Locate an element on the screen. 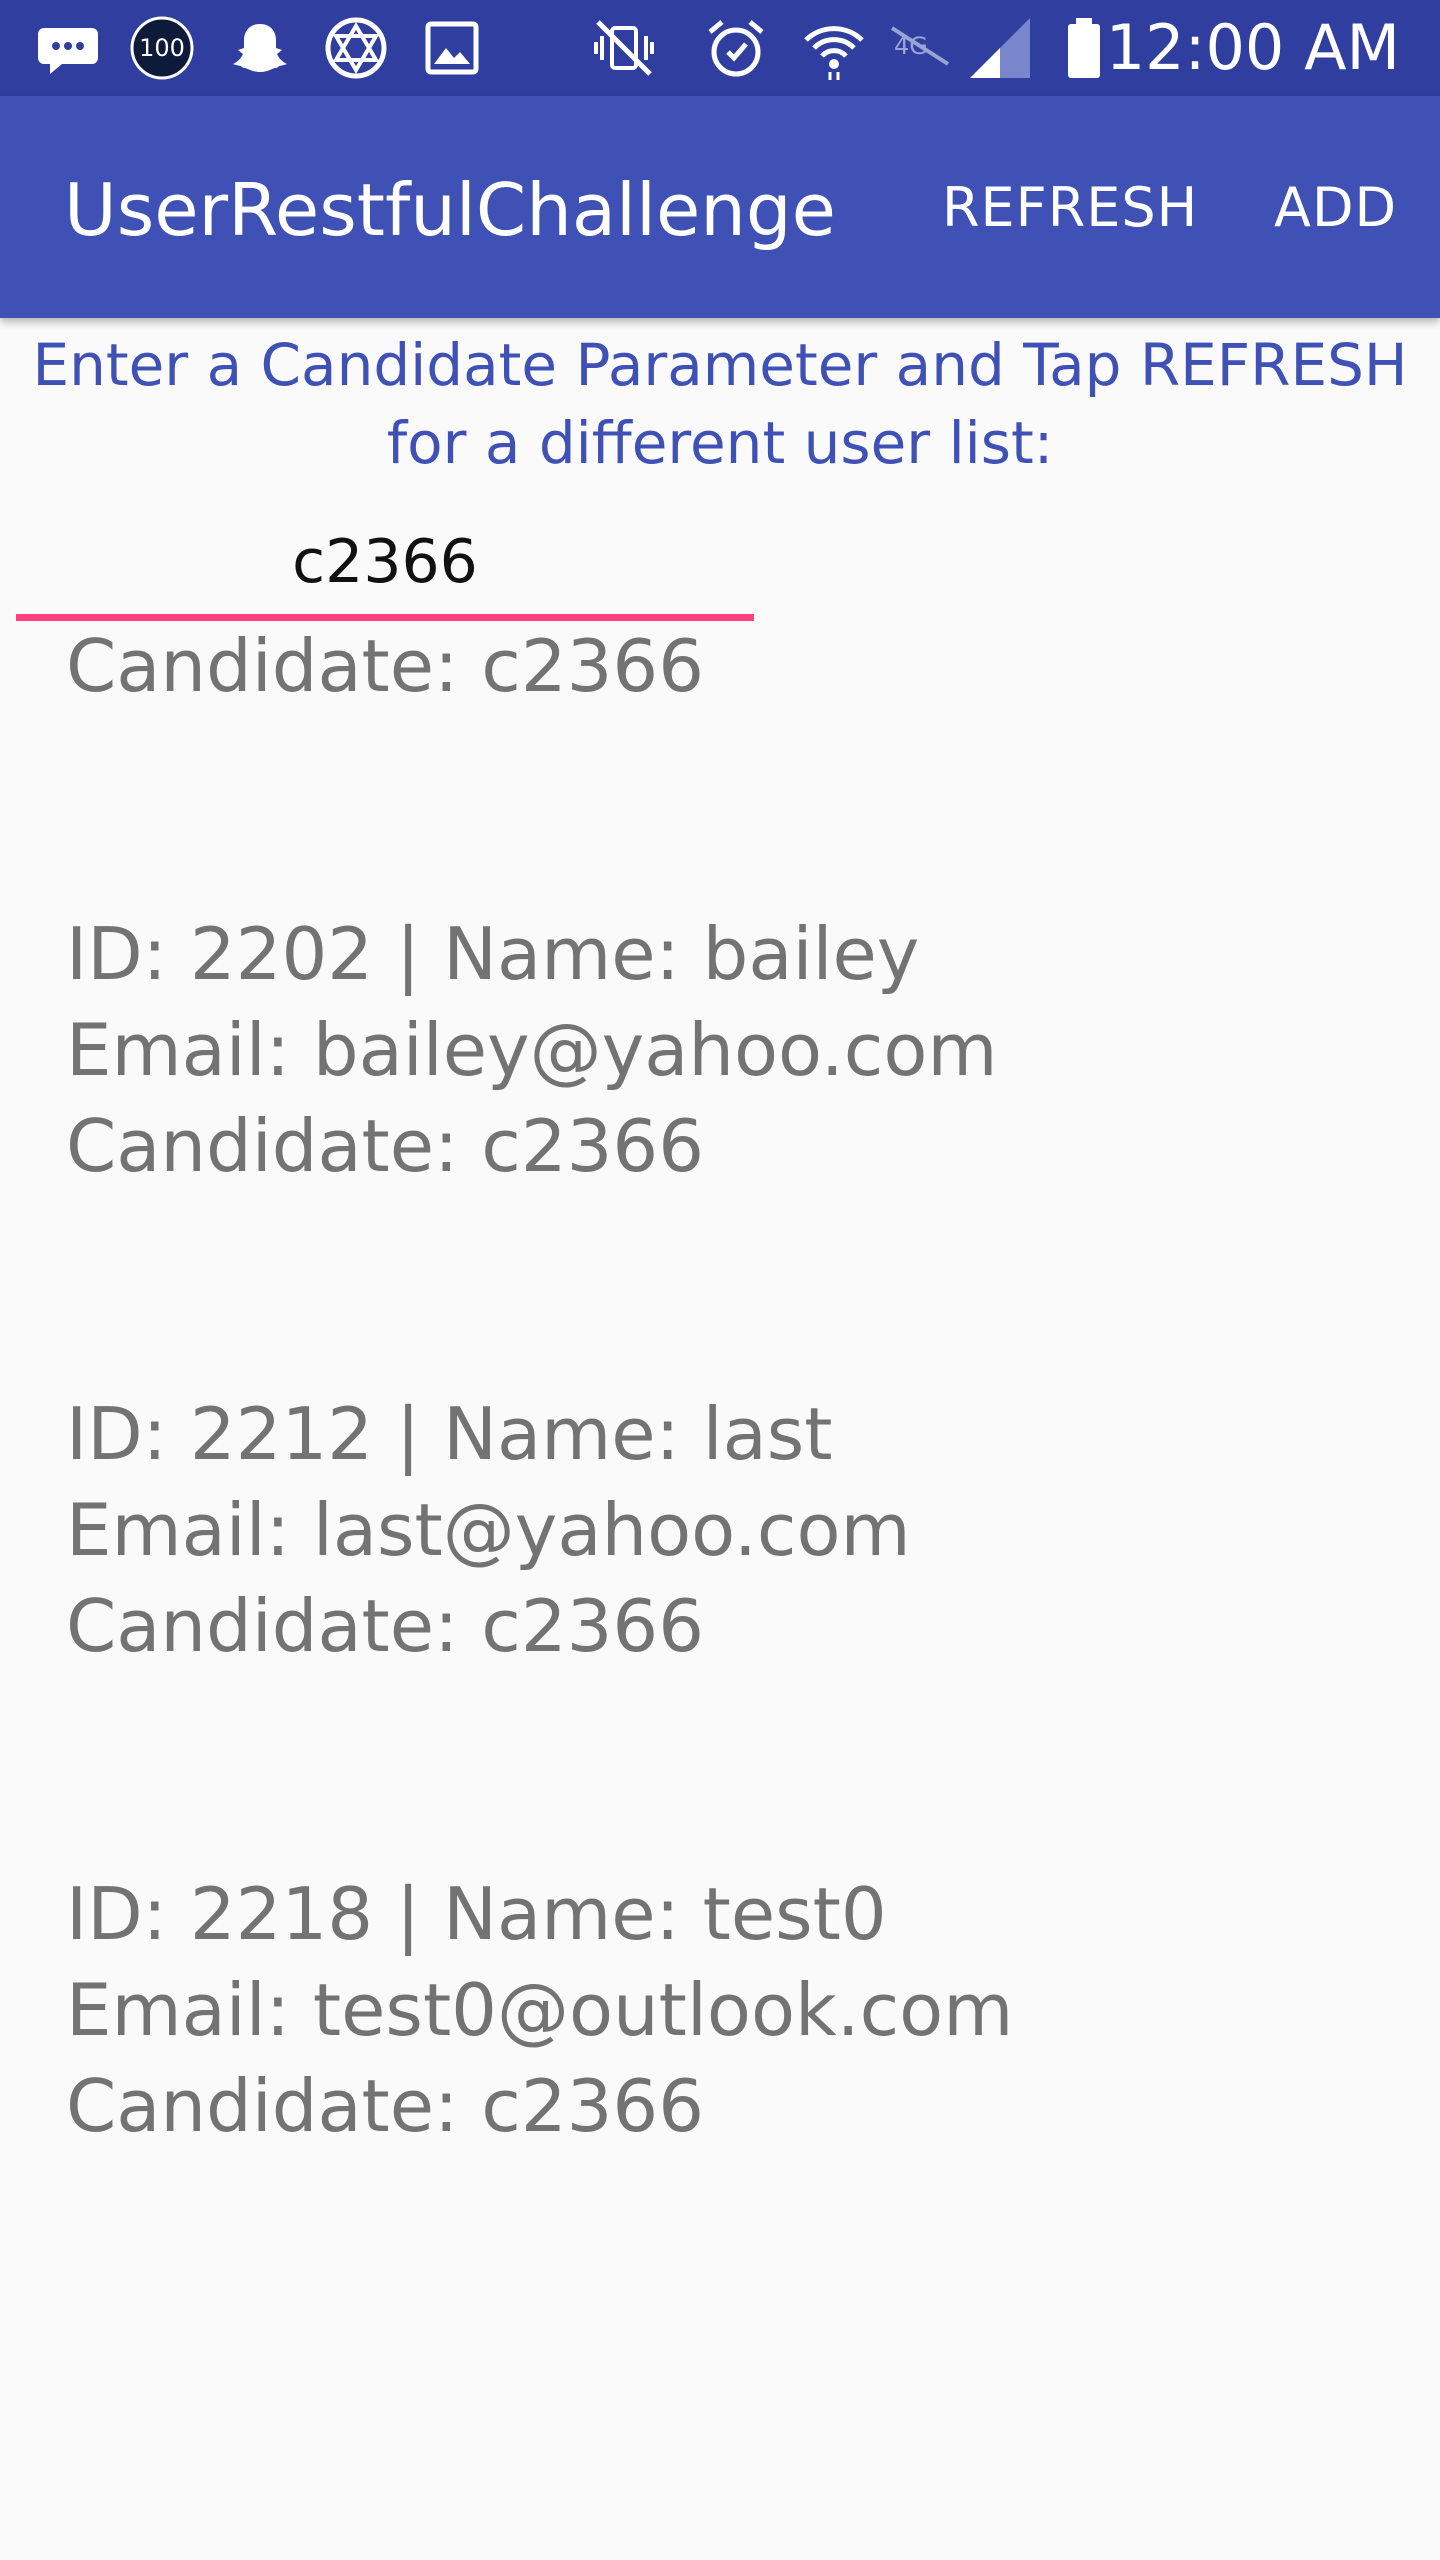 This screenshot has width=1440, height=2560. candidate-input is located at coordinates (385, 562).